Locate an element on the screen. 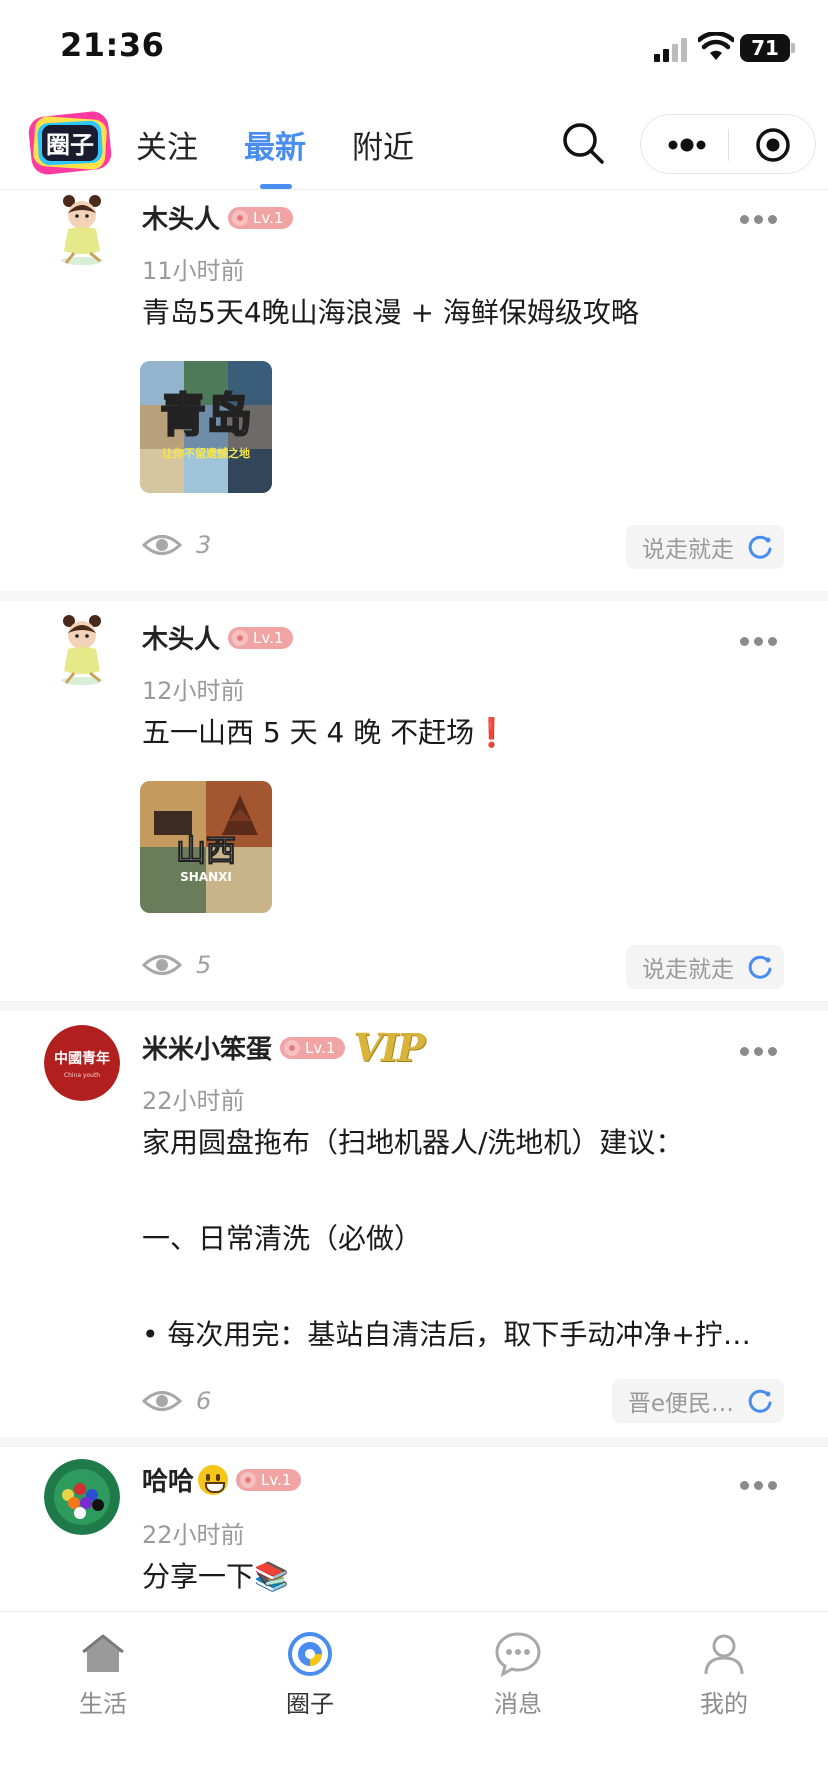  post-content: 青岛5天4晚山海浪漫 + 海鲜保姆级攻略 is located at coordinates (390, 313).